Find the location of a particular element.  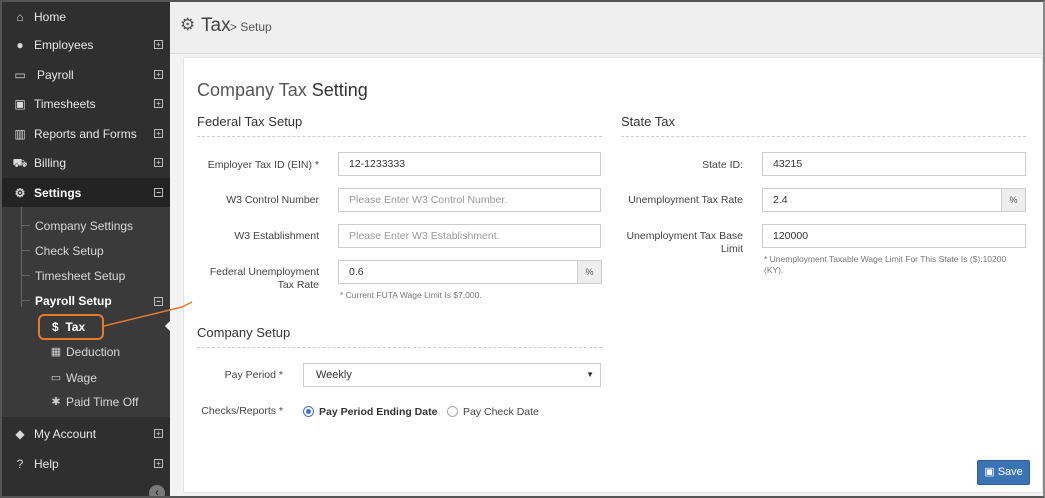

futa-help-text: * Current FUTA Wage Limit Is $7,000. is located at coordinates (411, 295).